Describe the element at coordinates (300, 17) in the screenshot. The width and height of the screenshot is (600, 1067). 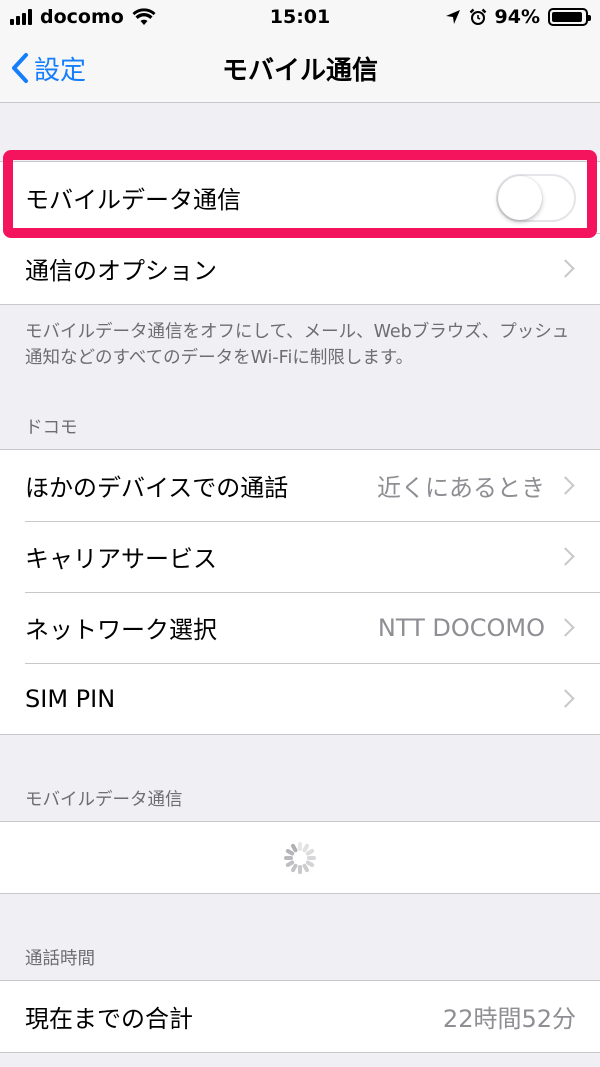
I see `status-bar: docomo 94% 15:01` at that location.